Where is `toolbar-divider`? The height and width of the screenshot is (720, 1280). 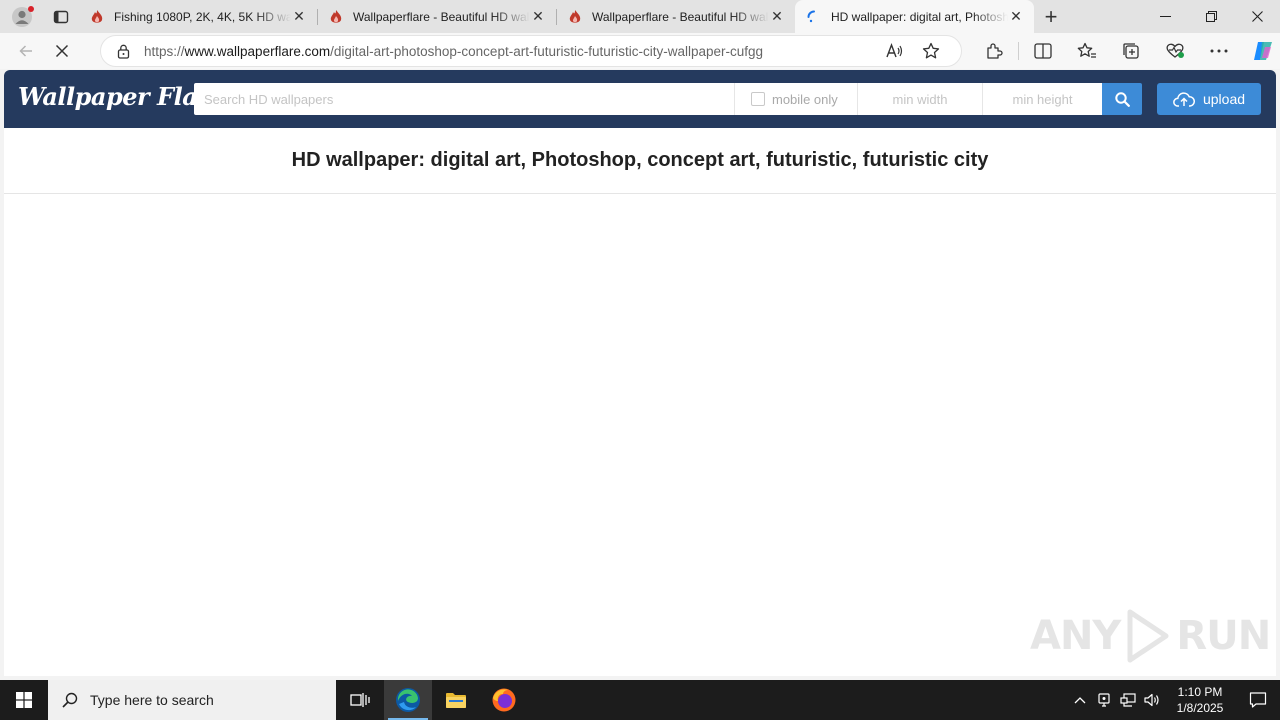 toolbar-divider is located at coordinates (1018, 51).